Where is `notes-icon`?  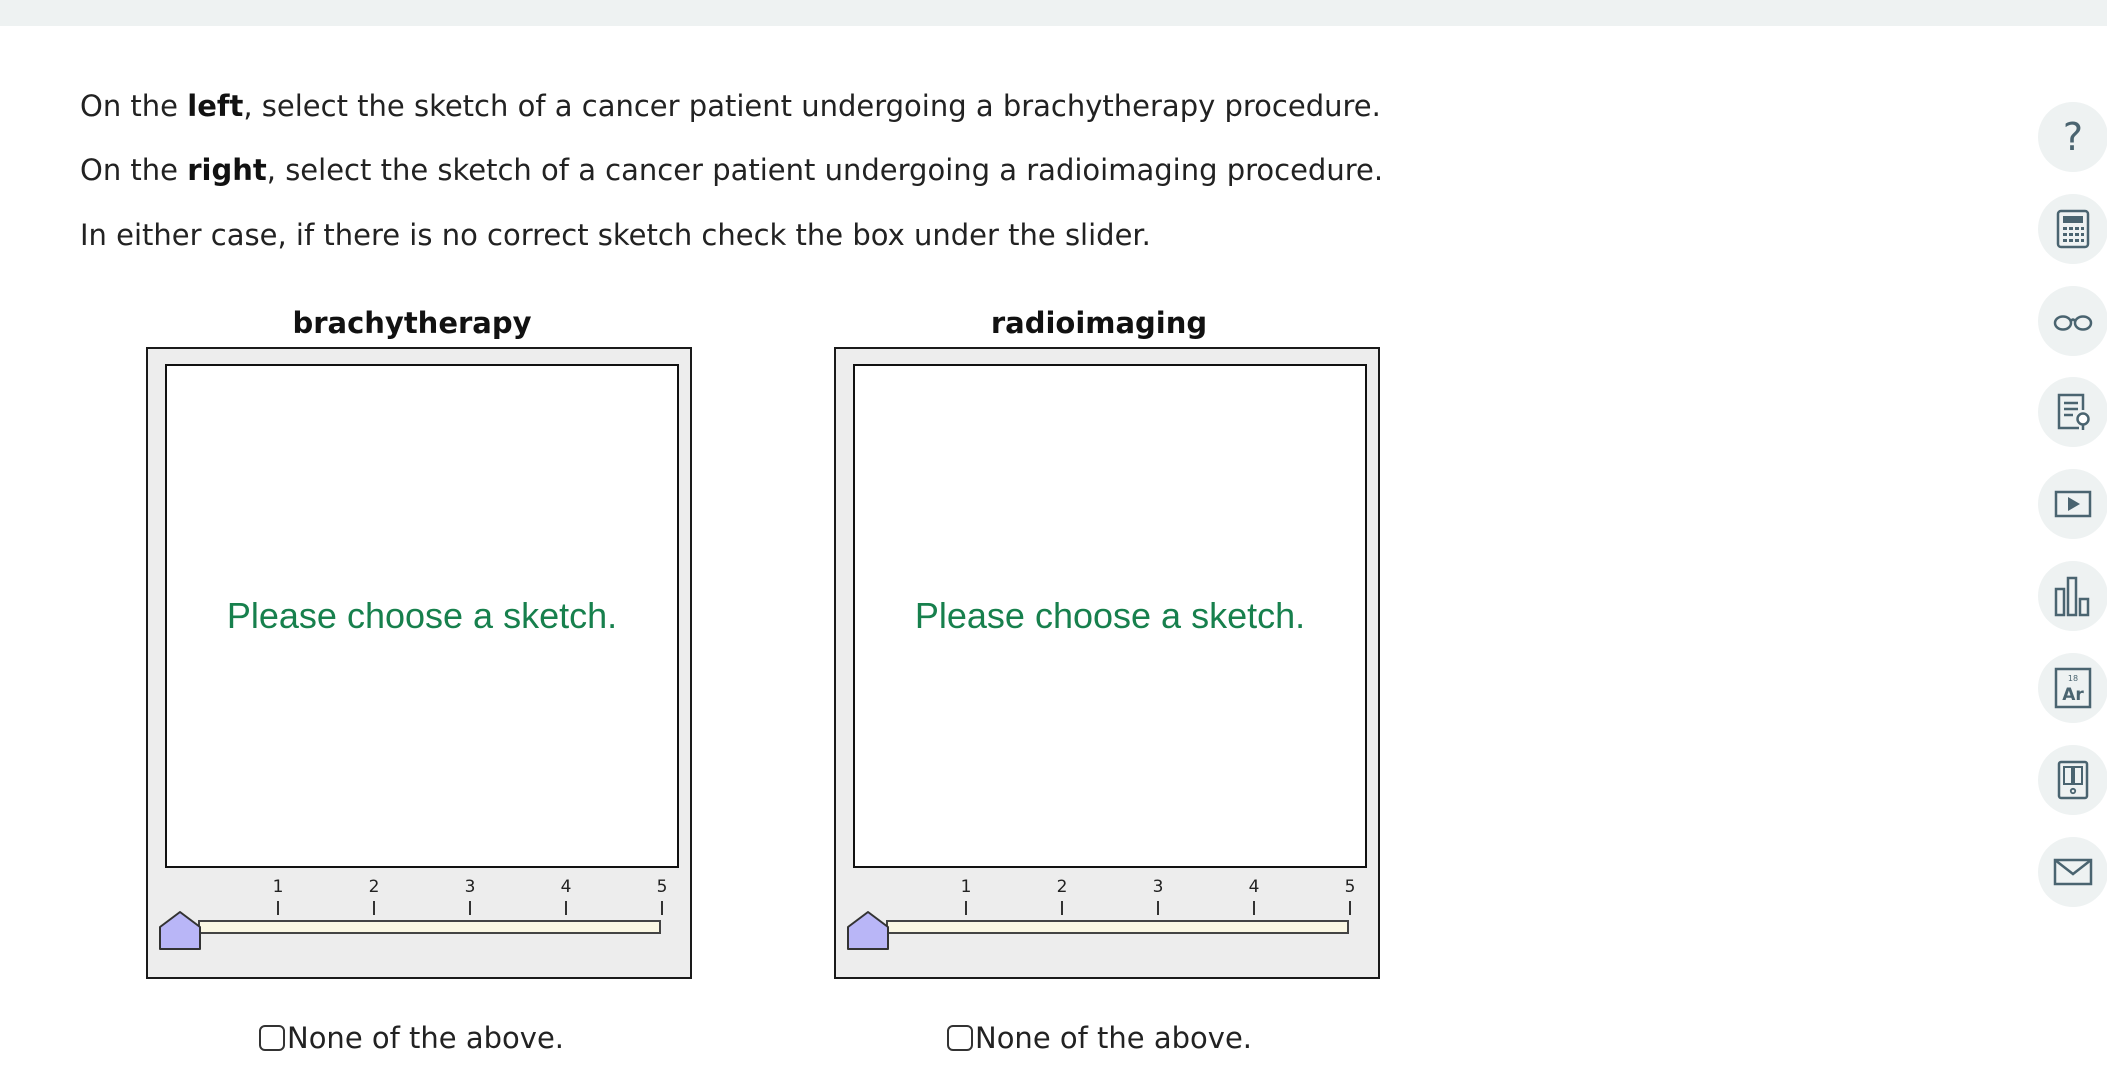 notes-icon is located at coordinates (2073, 411).